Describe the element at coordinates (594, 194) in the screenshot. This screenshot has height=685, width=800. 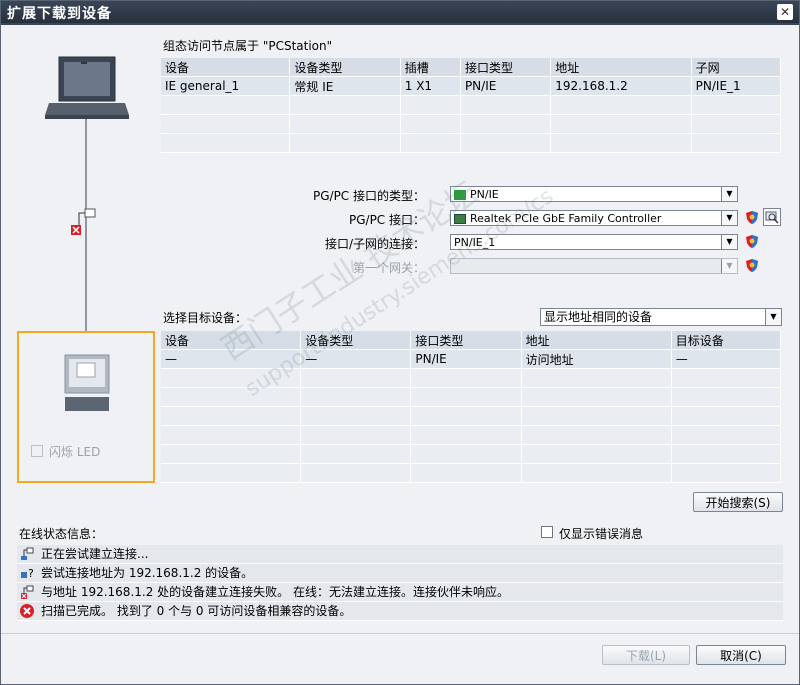
I see `pgpc-type-select: PN/IE ▼` at that location.